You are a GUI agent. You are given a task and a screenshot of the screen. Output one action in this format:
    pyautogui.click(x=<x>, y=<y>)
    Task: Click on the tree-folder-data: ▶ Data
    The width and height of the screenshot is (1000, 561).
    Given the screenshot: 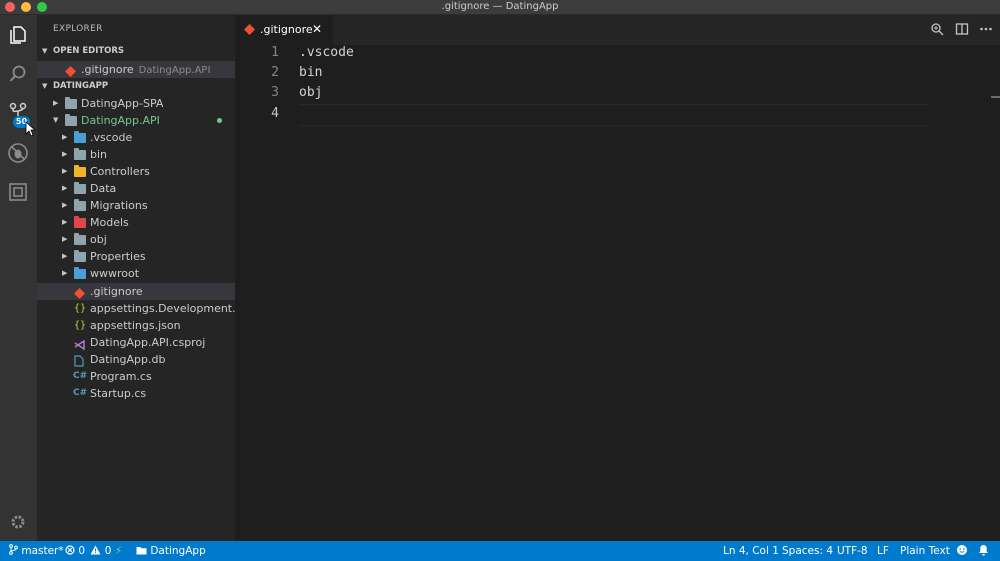 What is the action you would take?
    pyautogui.click(x=136, y=188)
    